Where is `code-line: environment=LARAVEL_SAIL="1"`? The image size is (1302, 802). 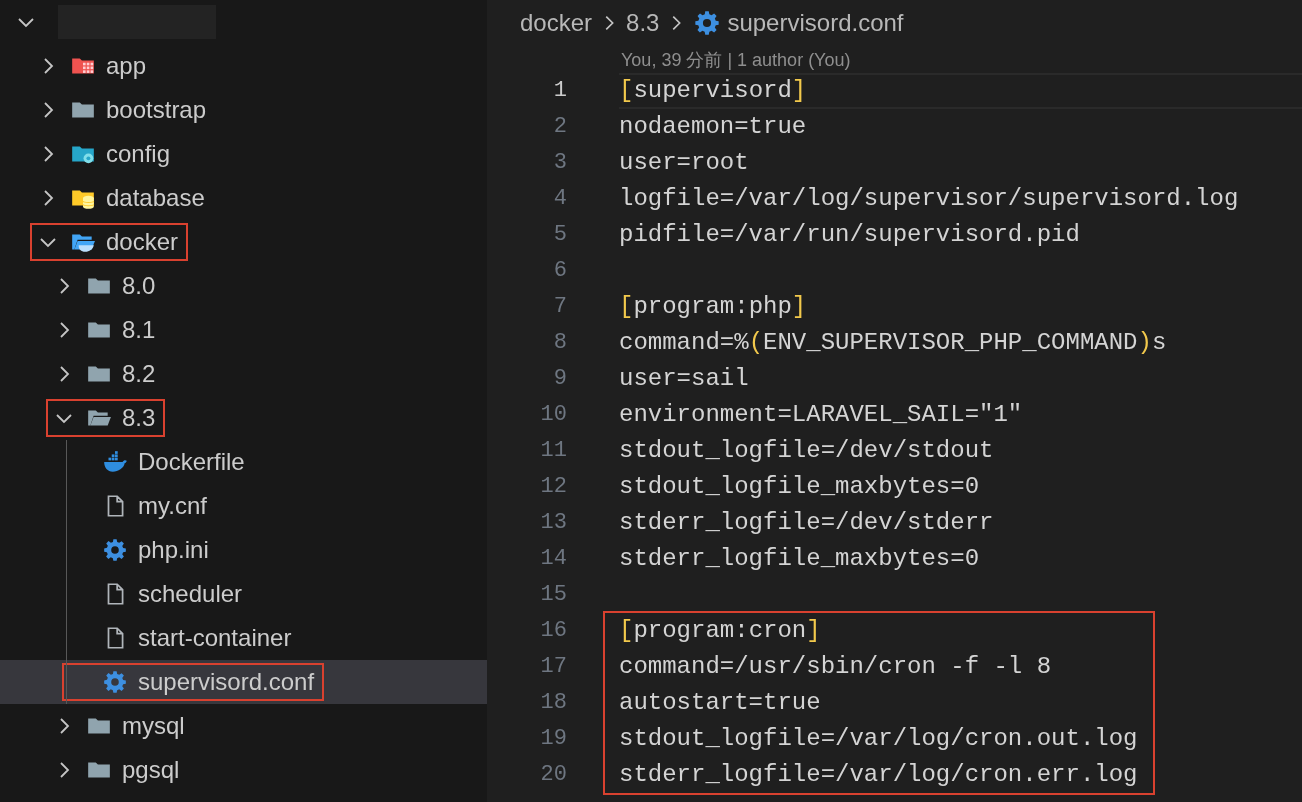
code-line: environment=LARAVEL_SAIL="1" is located at coordinates (821, 414).